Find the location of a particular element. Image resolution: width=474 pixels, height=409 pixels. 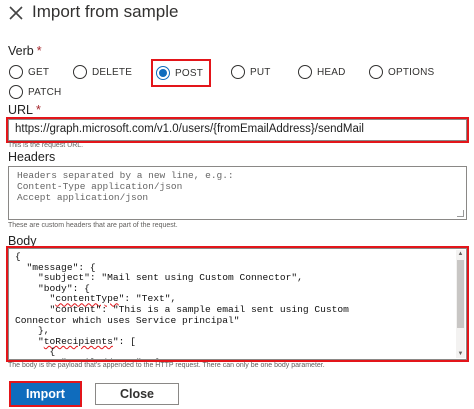

resize-grip-icon is located at coordinates (460, 213).